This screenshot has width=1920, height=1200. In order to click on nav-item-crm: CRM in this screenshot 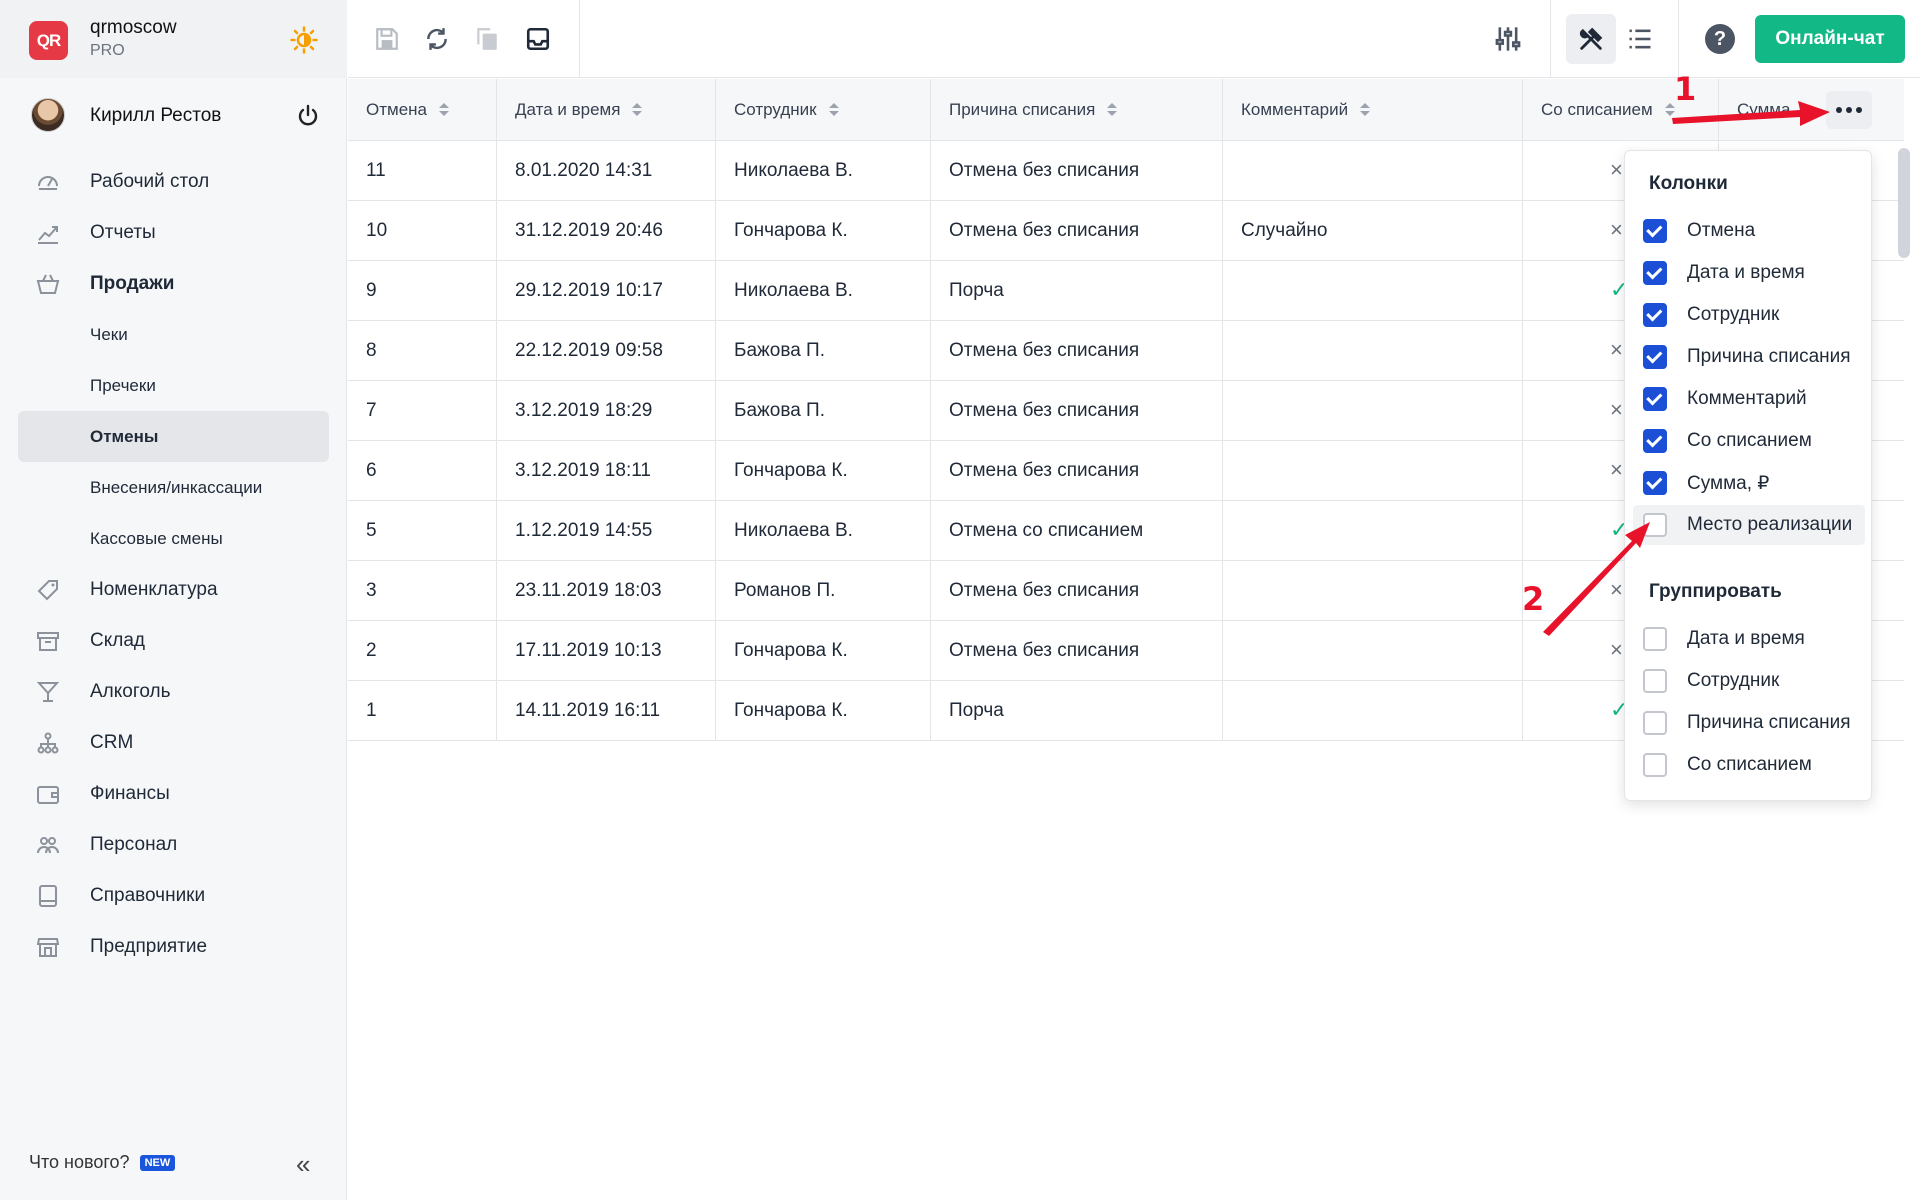, I will do `click(173, 742)`.